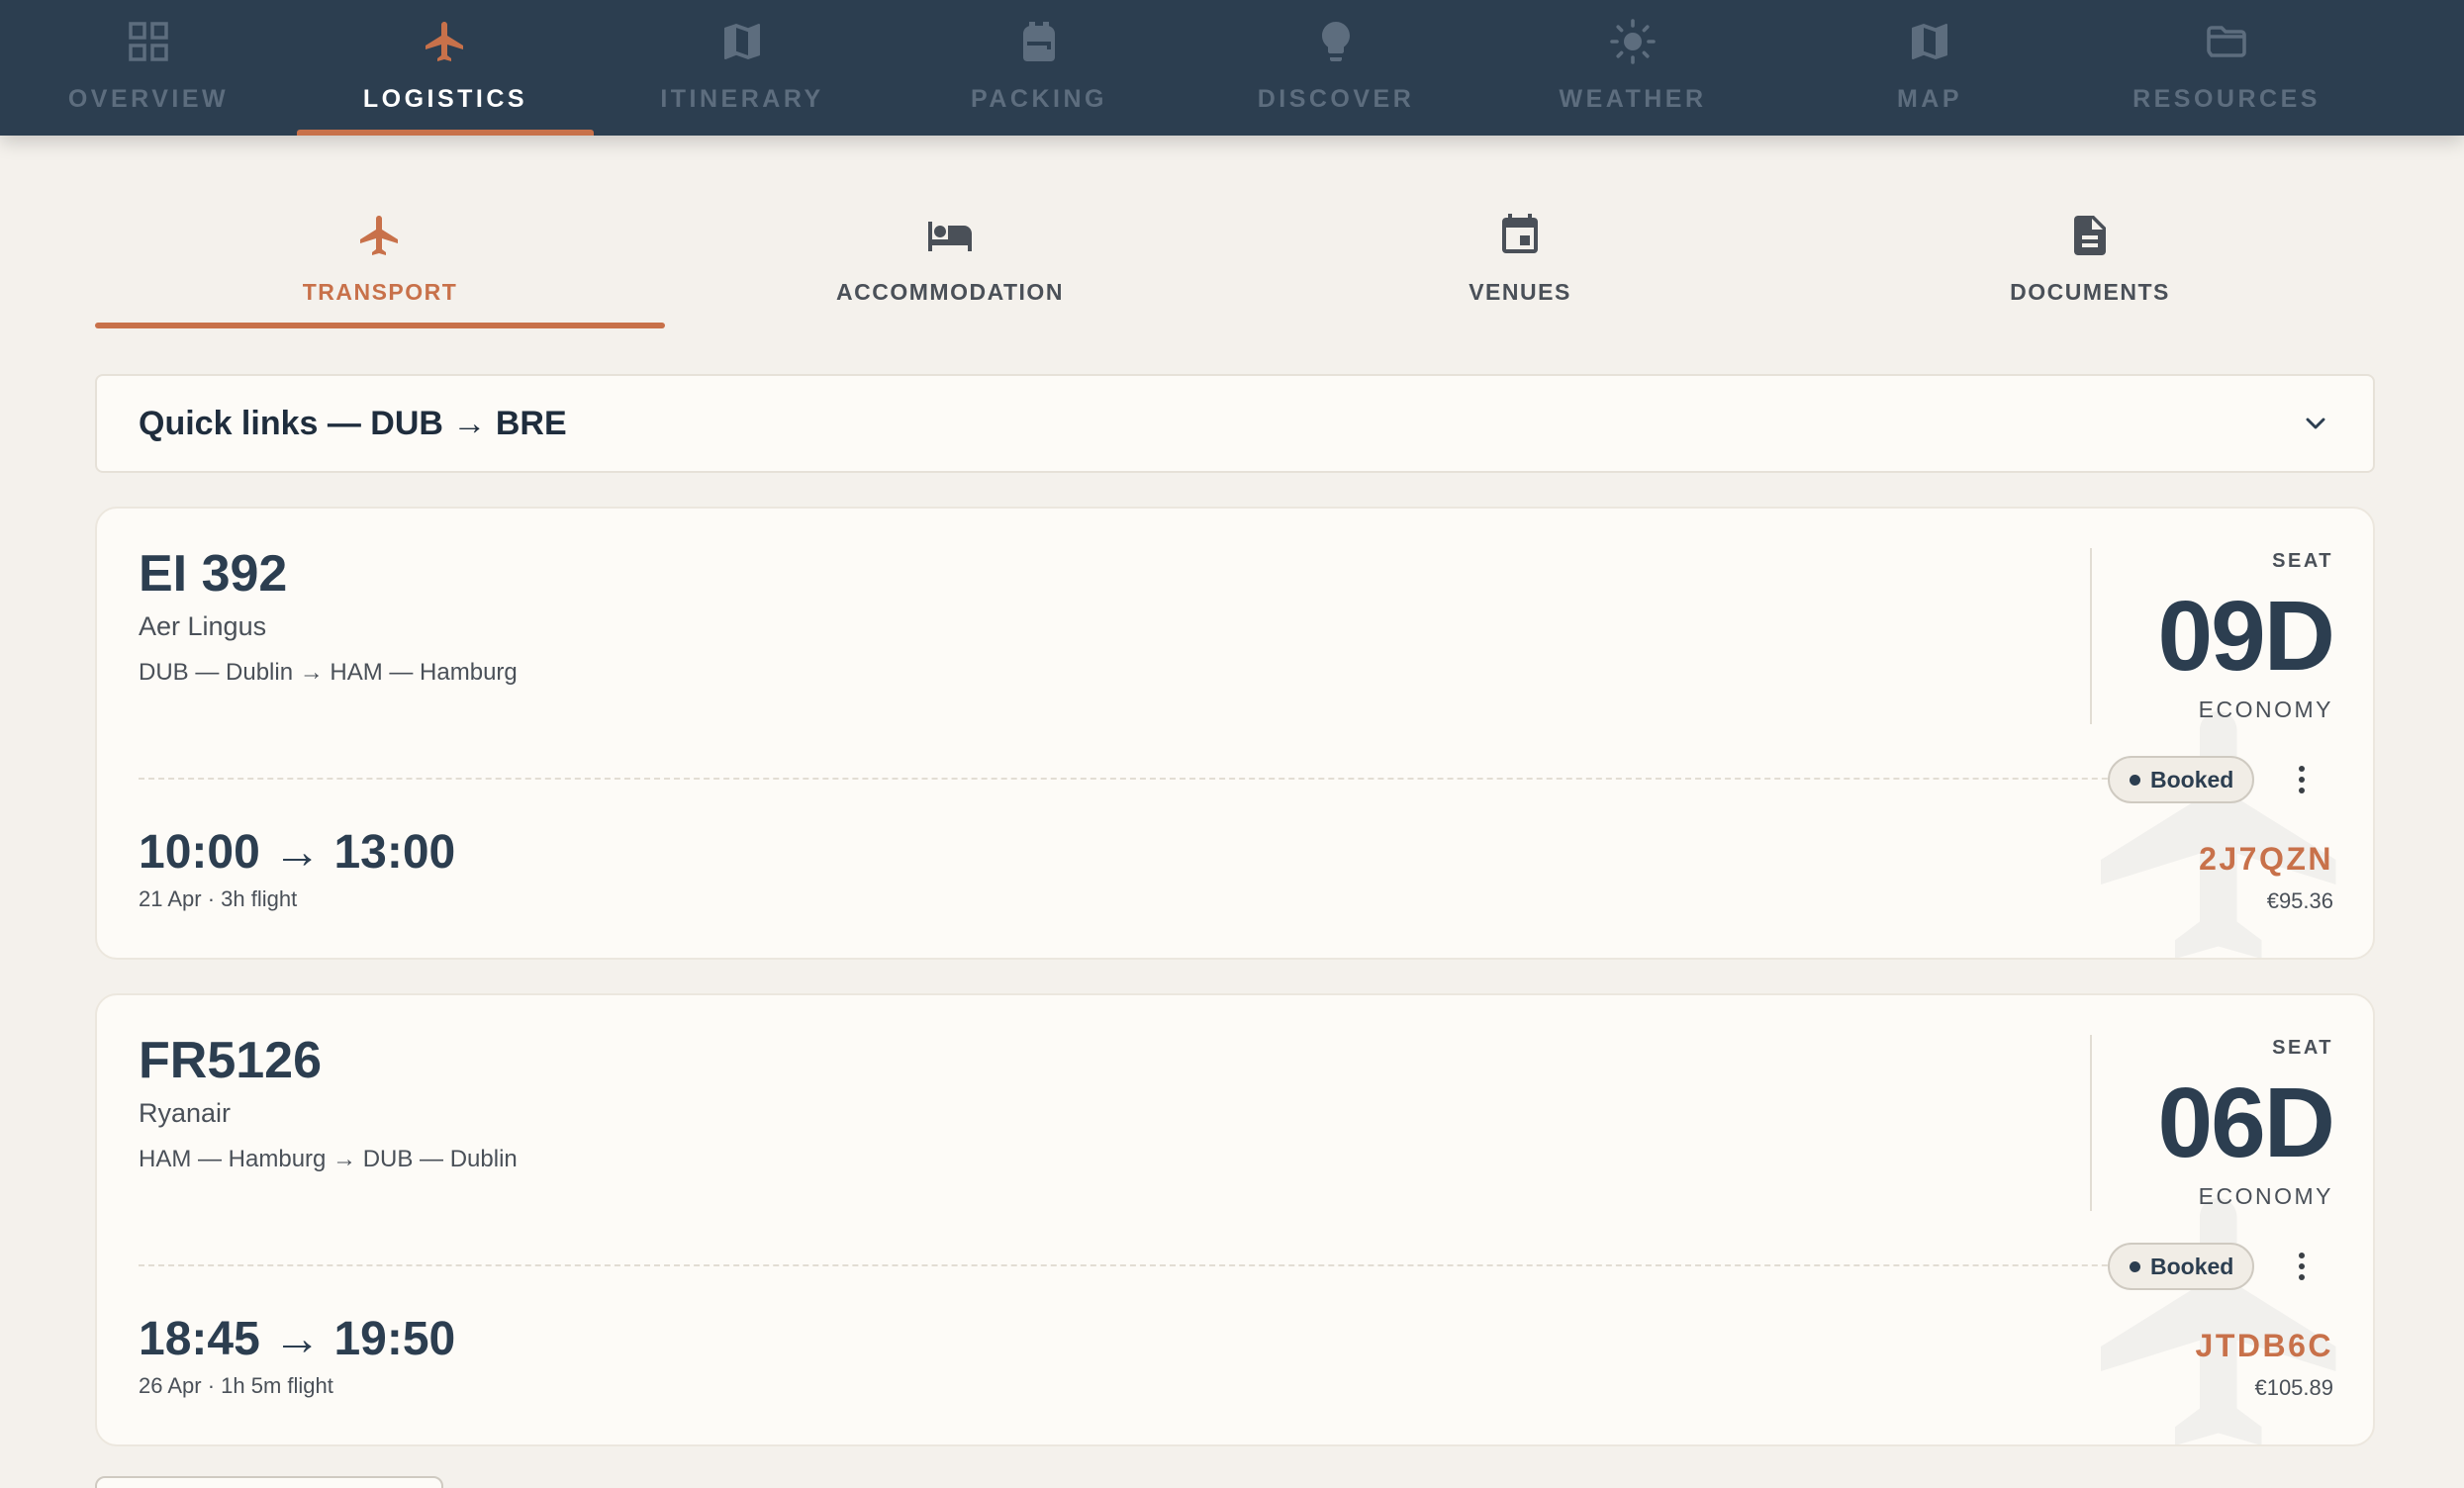 This screenshot has height=1488, width=2464. Describe the element at coordinates (380, 263) in the screenshot. I see `tab-transport: TRANSPORT` at that location.